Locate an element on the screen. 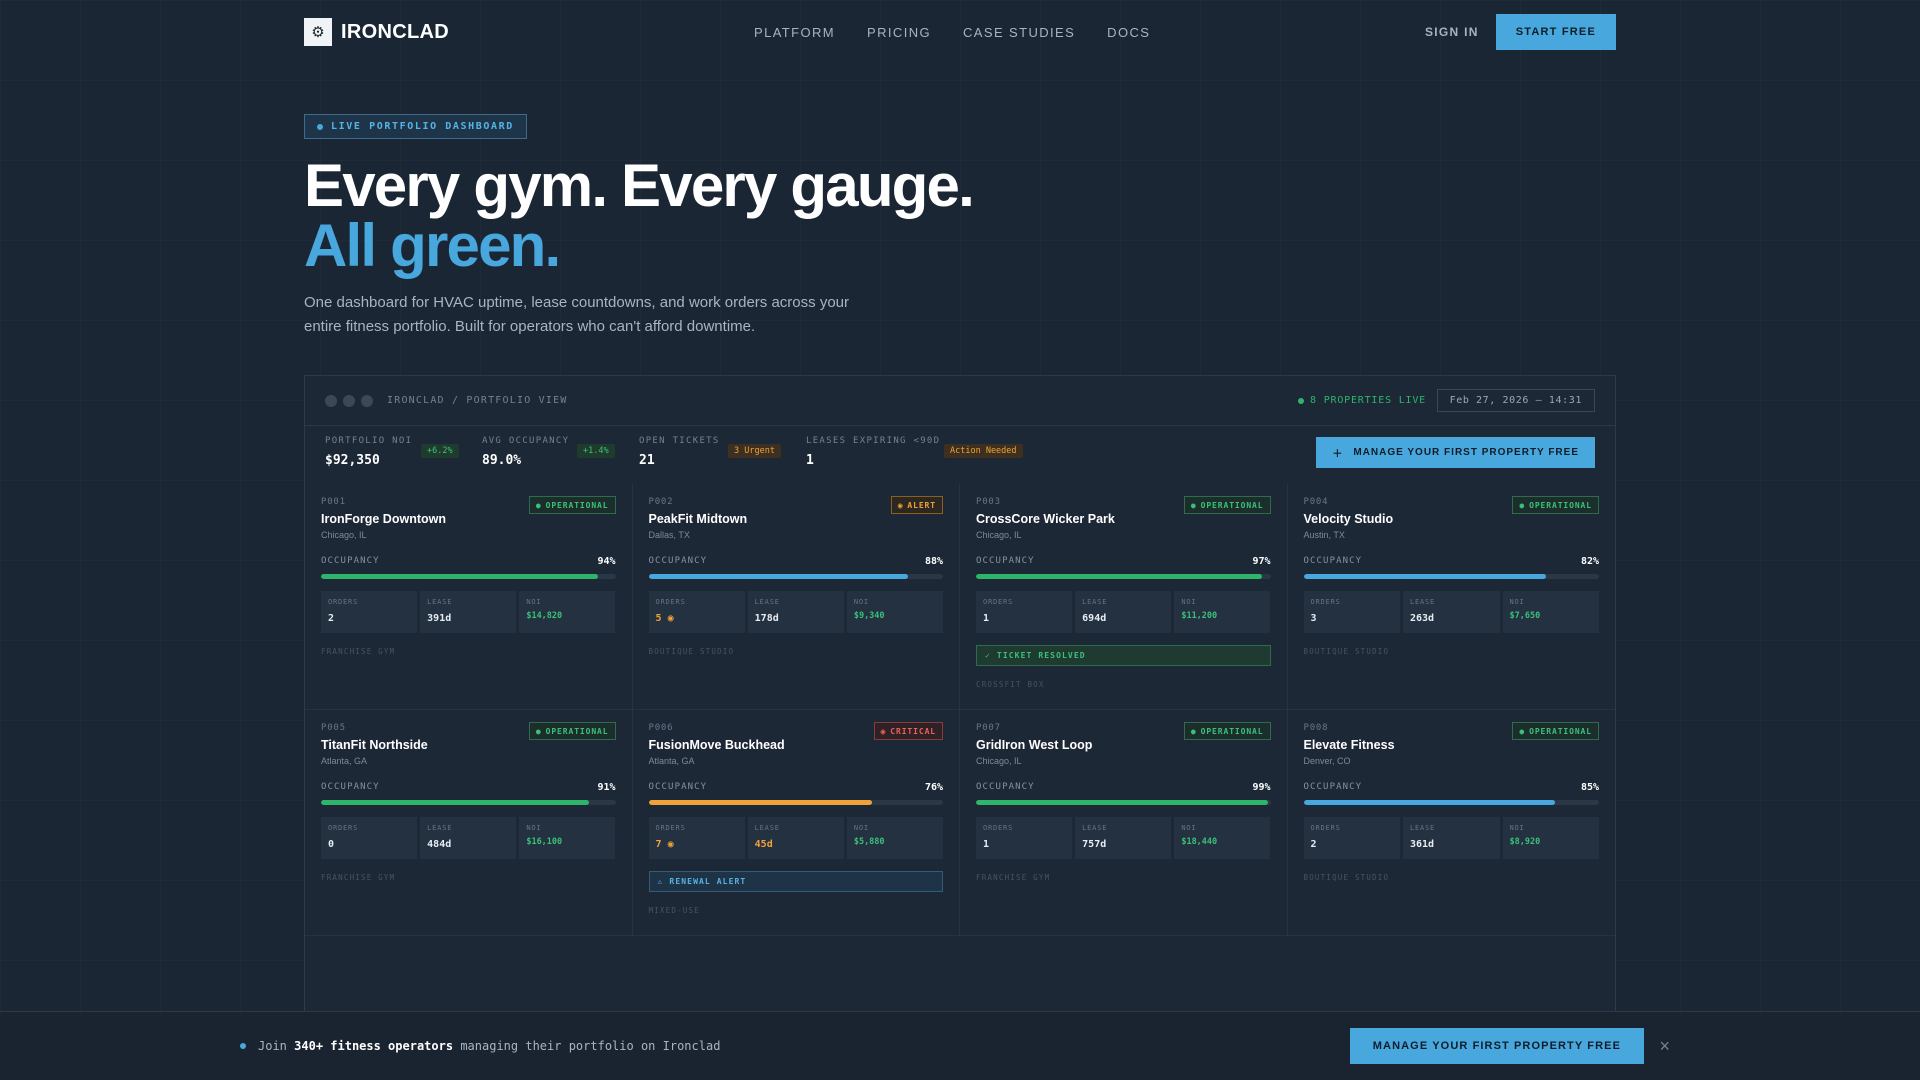 The width and height of the screenshot is (1920, 1080). occupancy-row: OCCUPANCY 97% is located at coordinates (1123, 561).